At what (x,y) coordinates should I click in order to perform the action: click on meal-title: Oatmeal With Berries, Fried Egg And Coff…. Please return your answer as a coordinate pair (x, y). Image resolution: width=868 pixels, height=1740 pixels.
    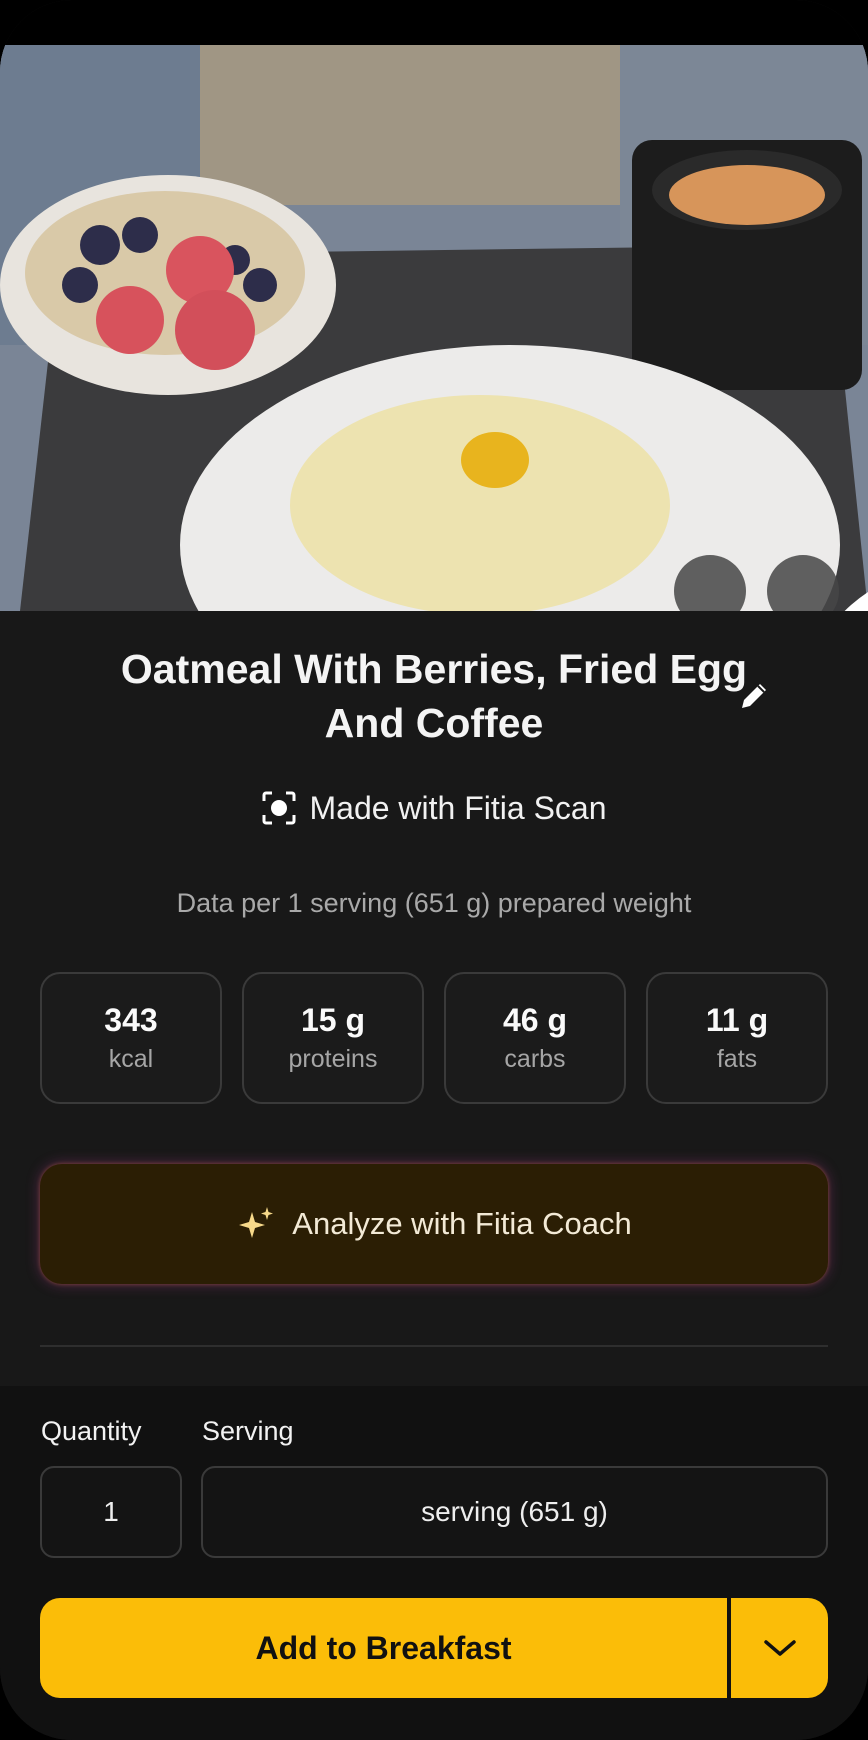
    Looking at the image, I should click on (434, 696).